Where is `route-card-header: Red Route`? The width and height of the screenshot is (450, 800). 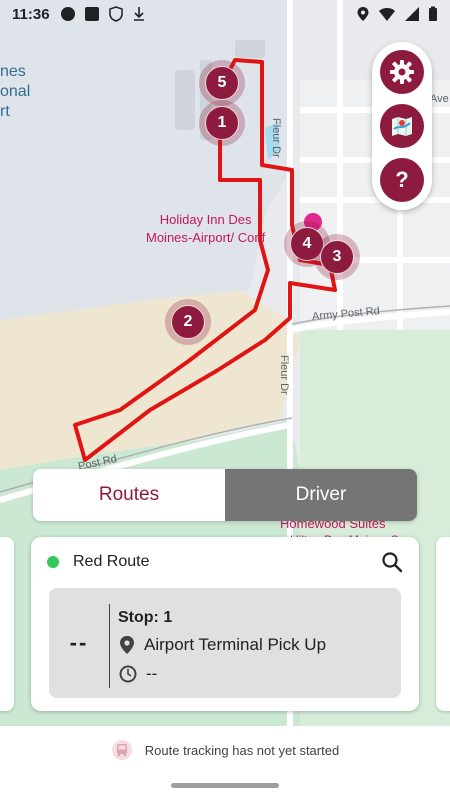 route-card-header: Red Route is located at coordinates (225, 562).